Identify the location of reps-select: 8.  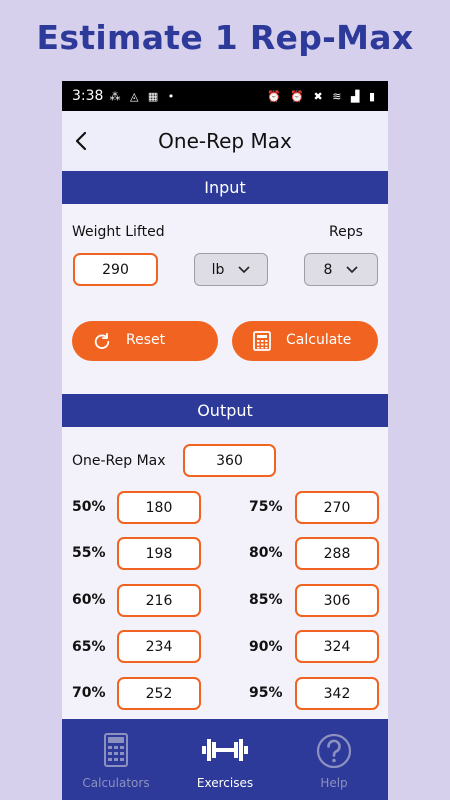
(341, 269).